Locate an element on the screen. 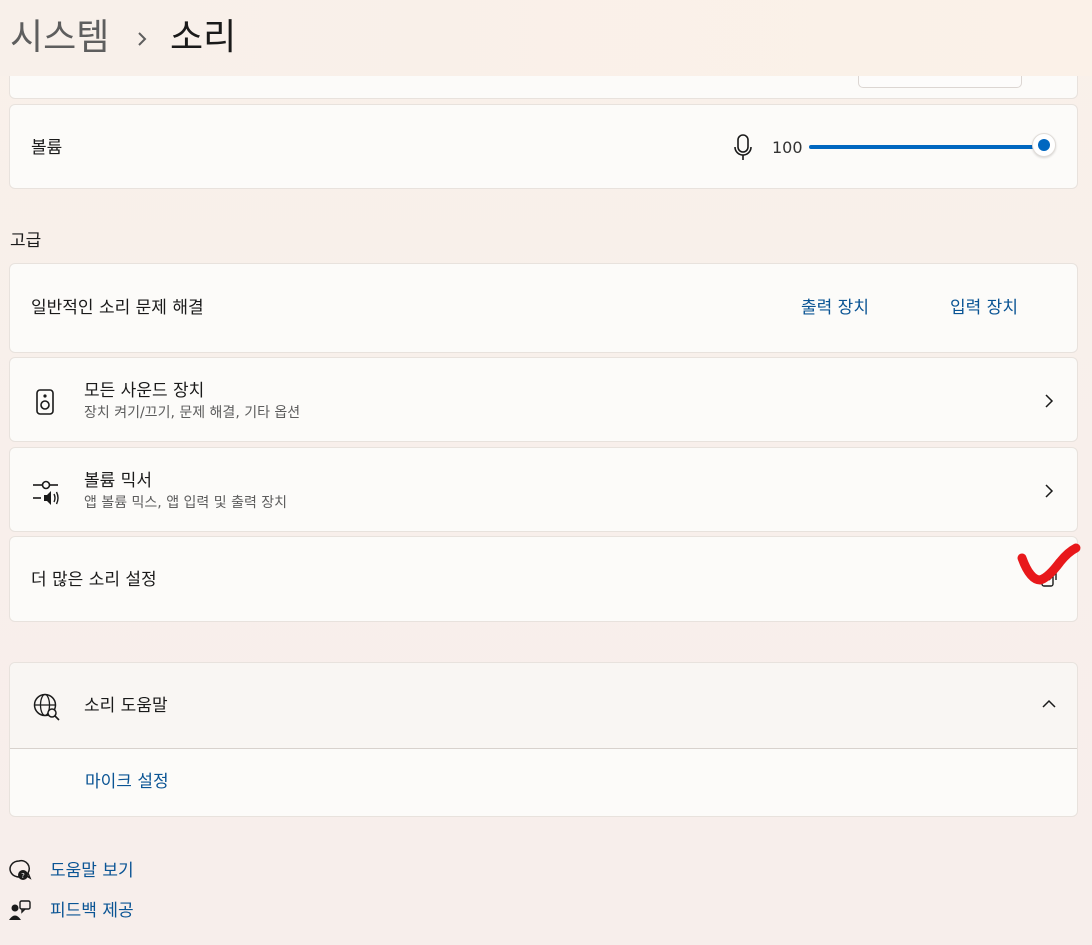 This screenshot has height=945, width=1092. volume-mixer-title: 볼륨 믹서 is located at coordinates (118, 481).